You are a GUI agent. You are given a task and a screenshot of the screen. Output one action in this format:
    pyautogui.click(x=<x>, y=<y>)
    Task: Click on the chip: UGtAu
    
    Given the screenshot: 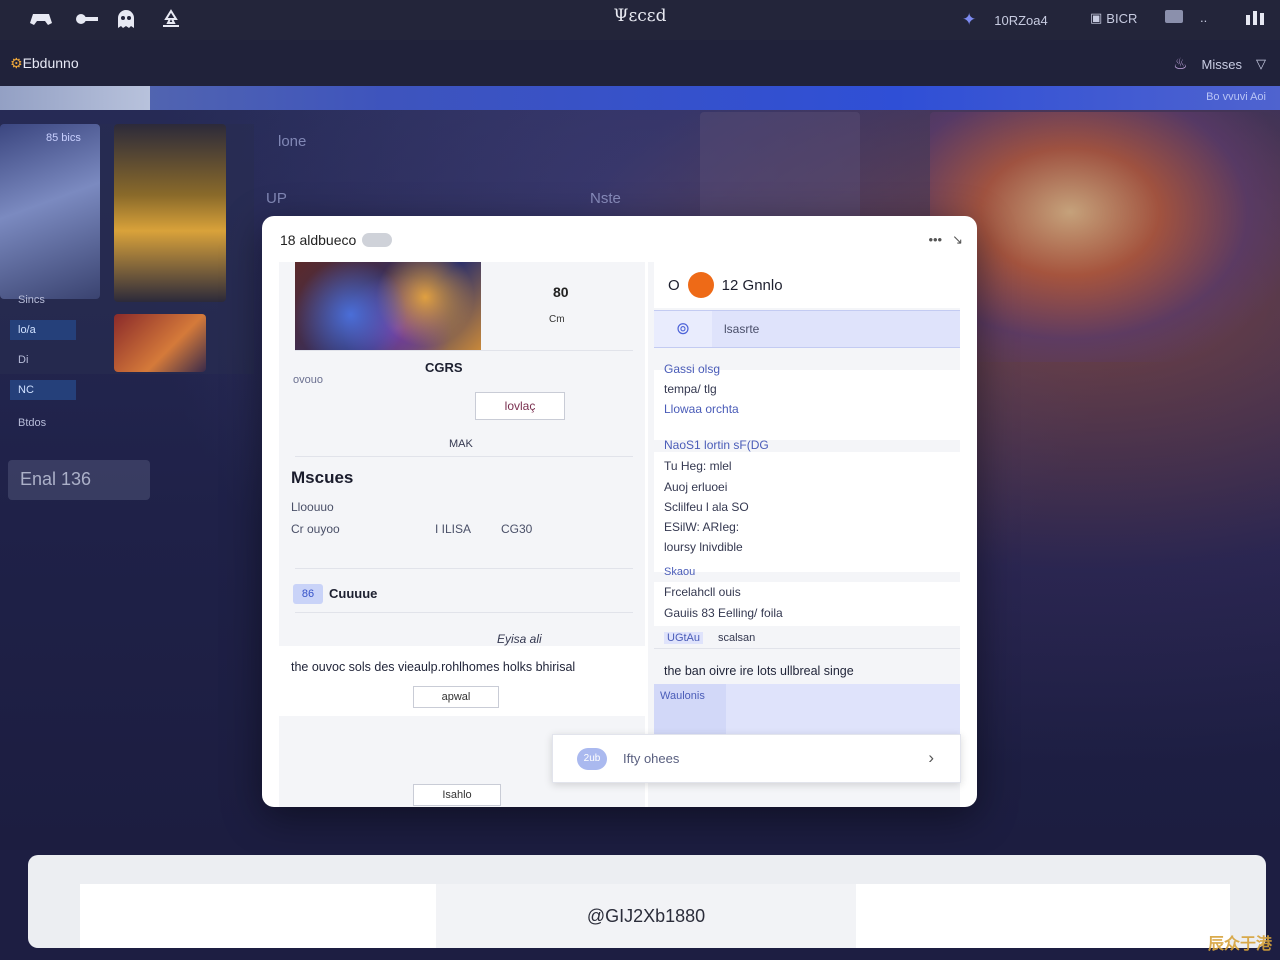 What is the action you would take?
    pyautogui.click(x=684, y=638)
    